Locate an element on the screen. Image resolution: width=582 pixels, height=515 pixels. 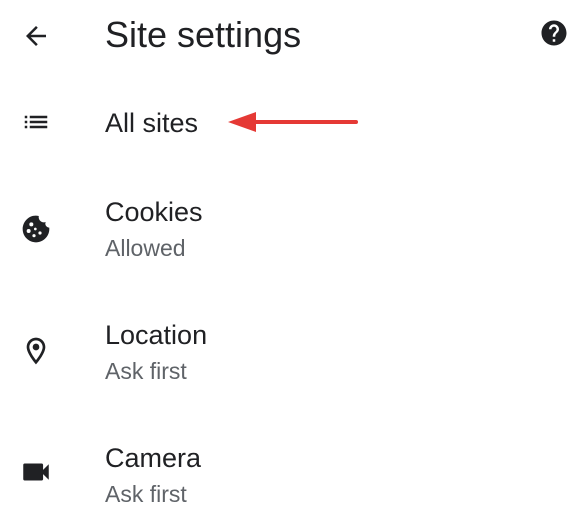
back-button is located at coordinates (36, 36).